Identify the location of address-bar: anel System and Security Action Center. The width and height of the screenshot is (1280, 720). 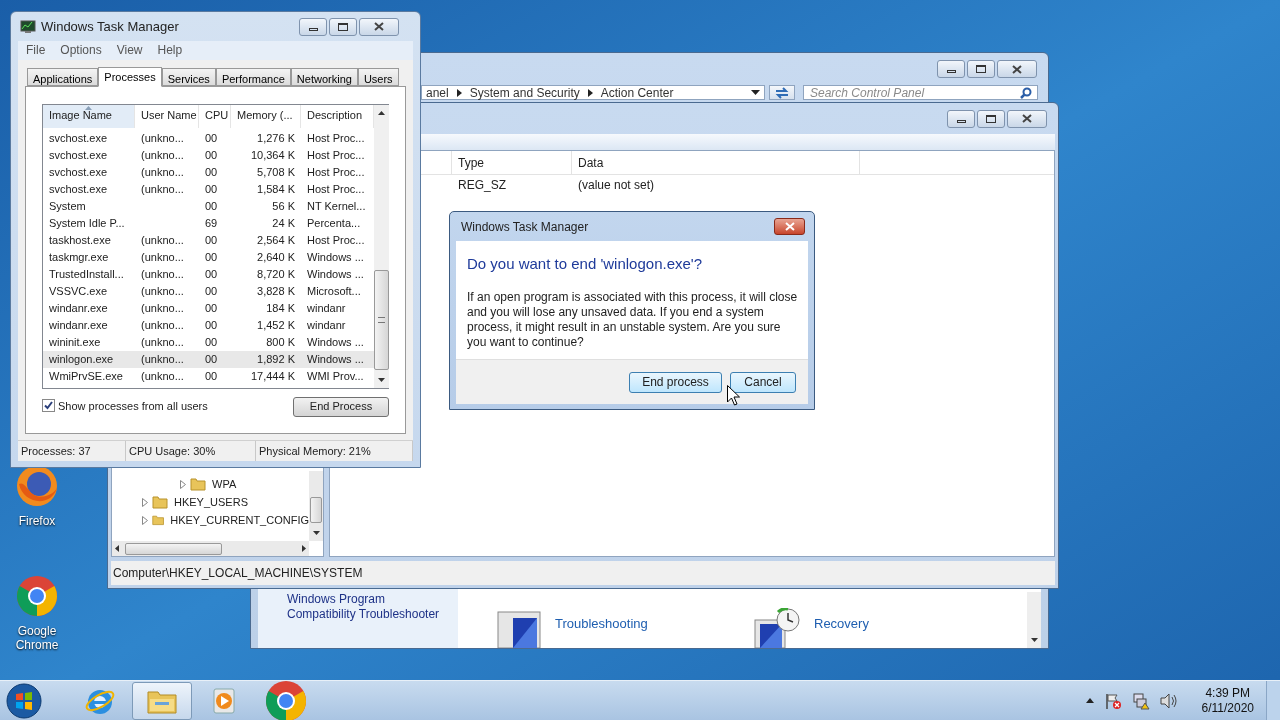
(593, 92).